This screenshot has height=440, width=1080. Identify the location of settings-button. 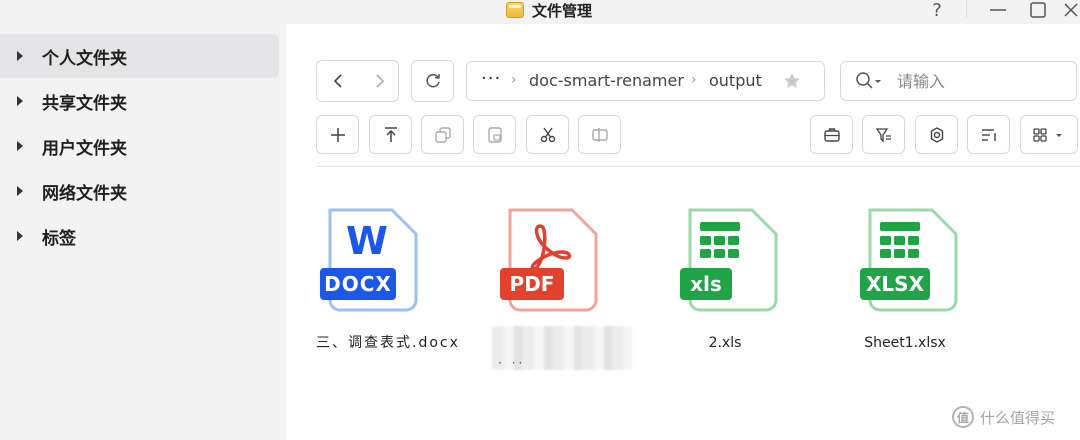
(936, 134).